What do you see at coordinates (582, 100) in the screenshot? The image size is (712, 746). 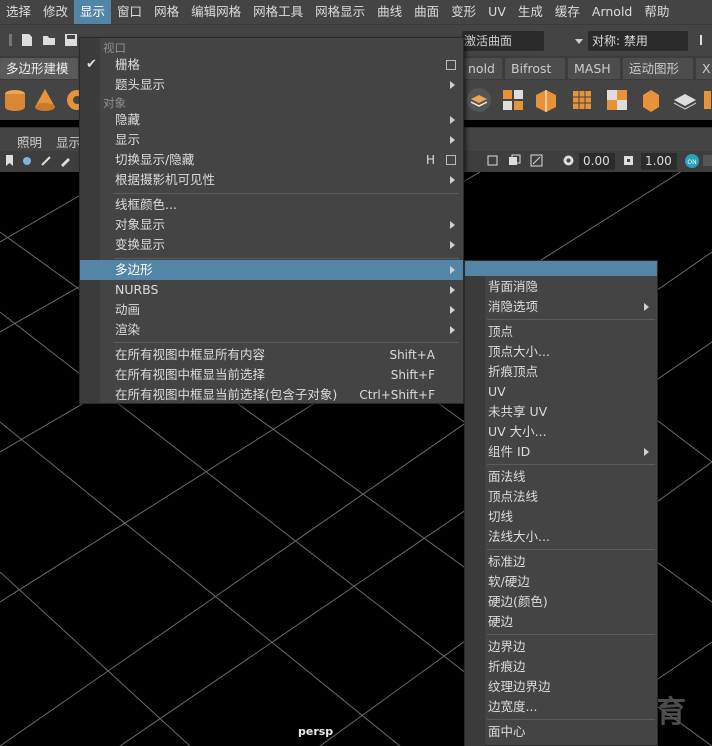 I see `subdivide-icon` at bounding box center [582, 100].